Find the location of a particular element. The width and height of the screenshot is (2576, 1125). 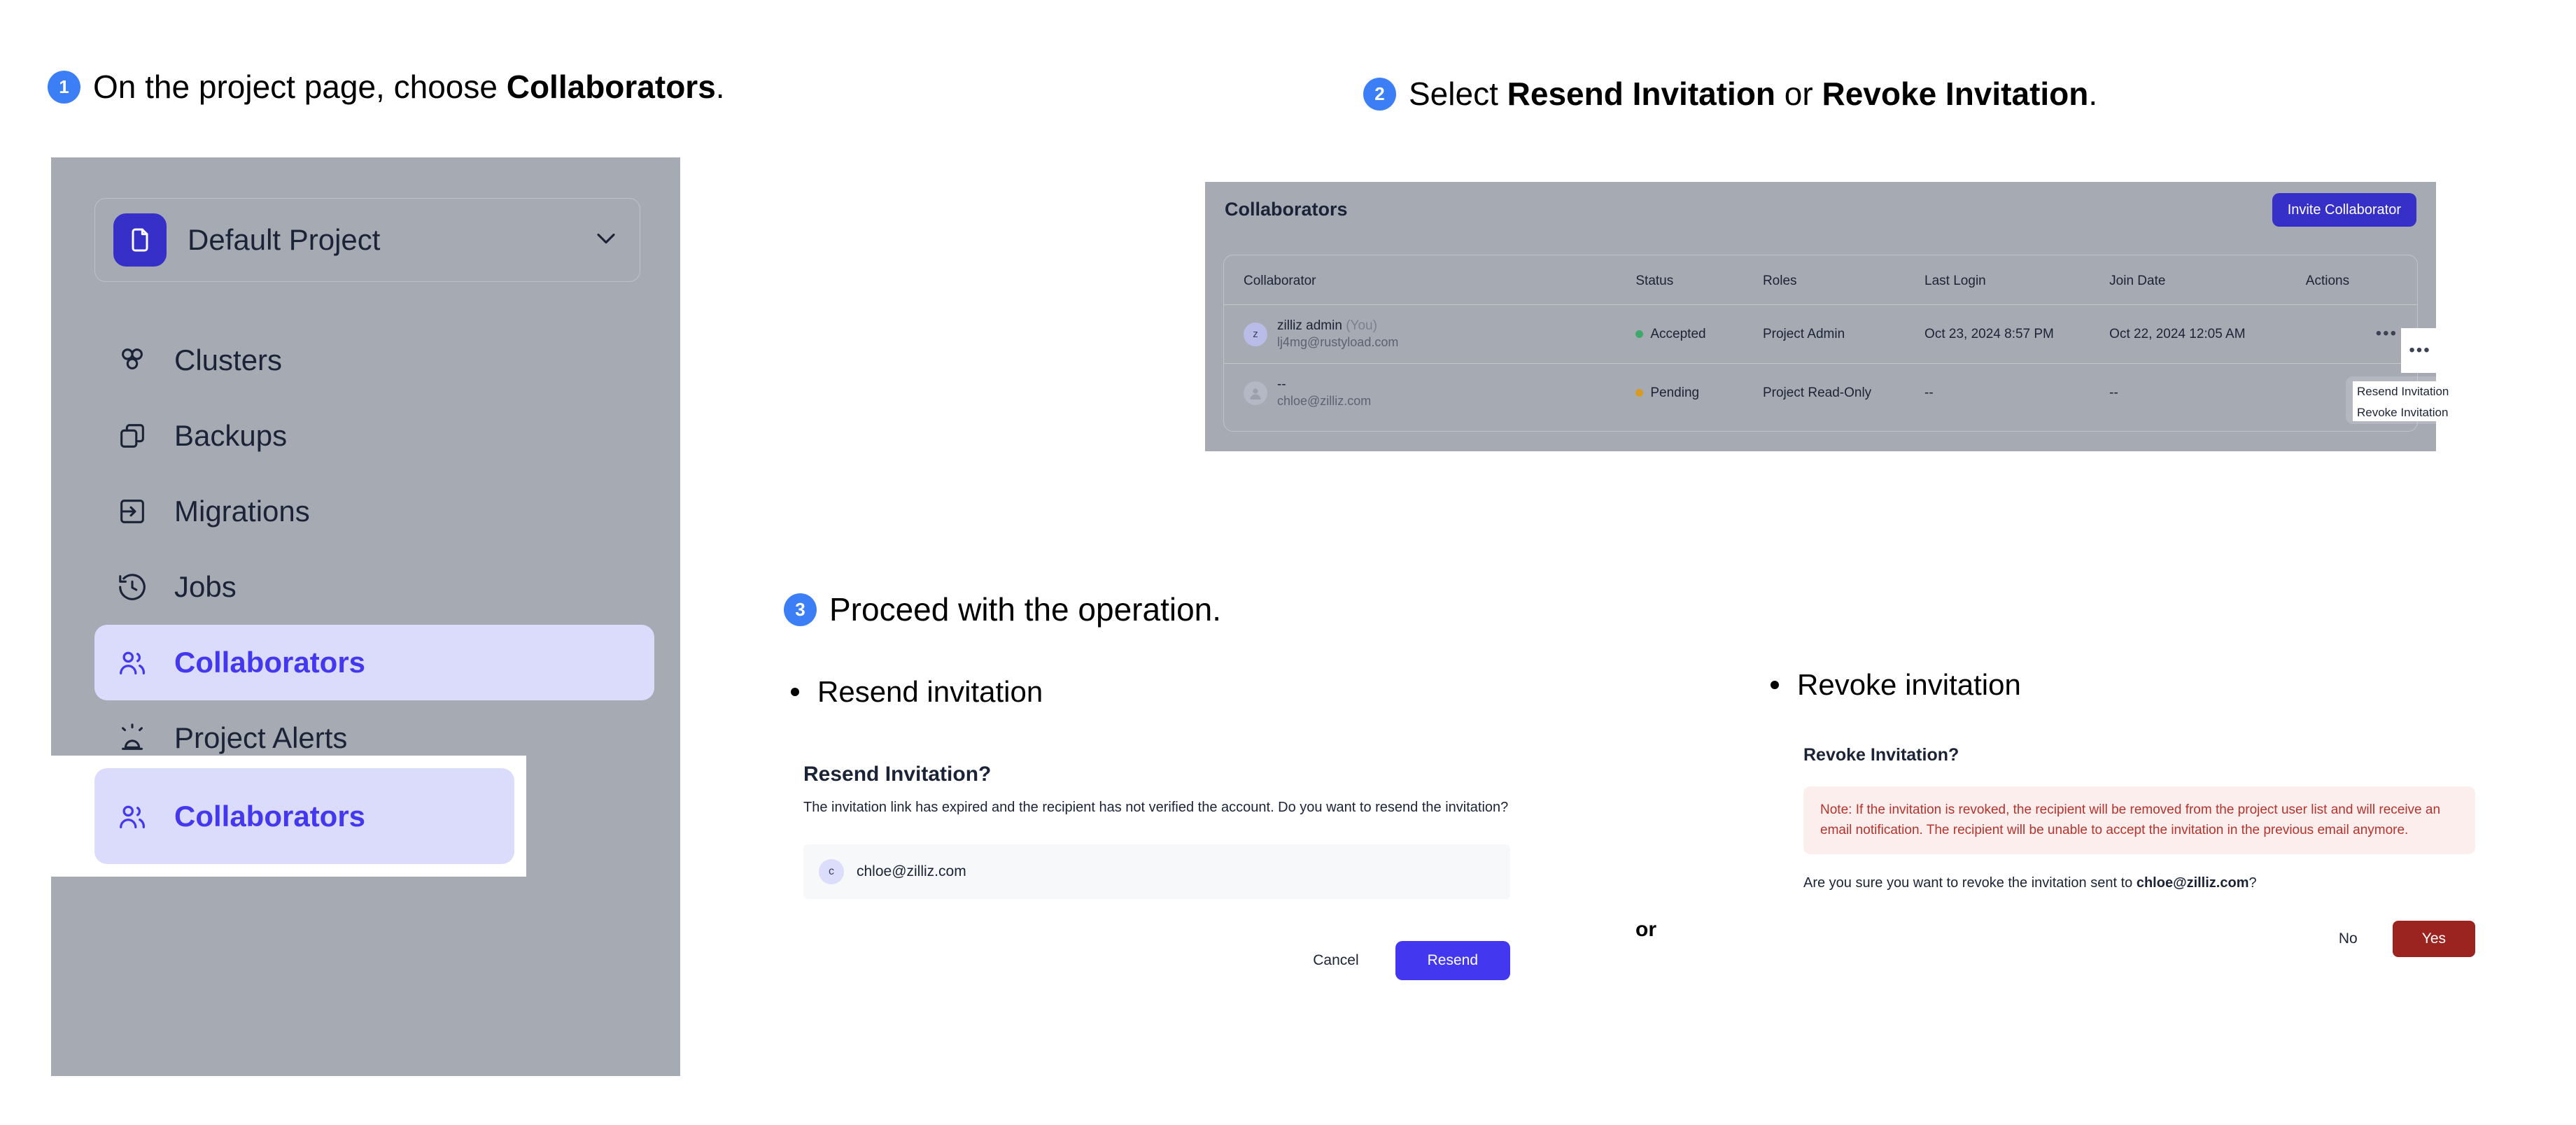

step-1-prefix: On the project page, choose is located at coordinates (300, 87).